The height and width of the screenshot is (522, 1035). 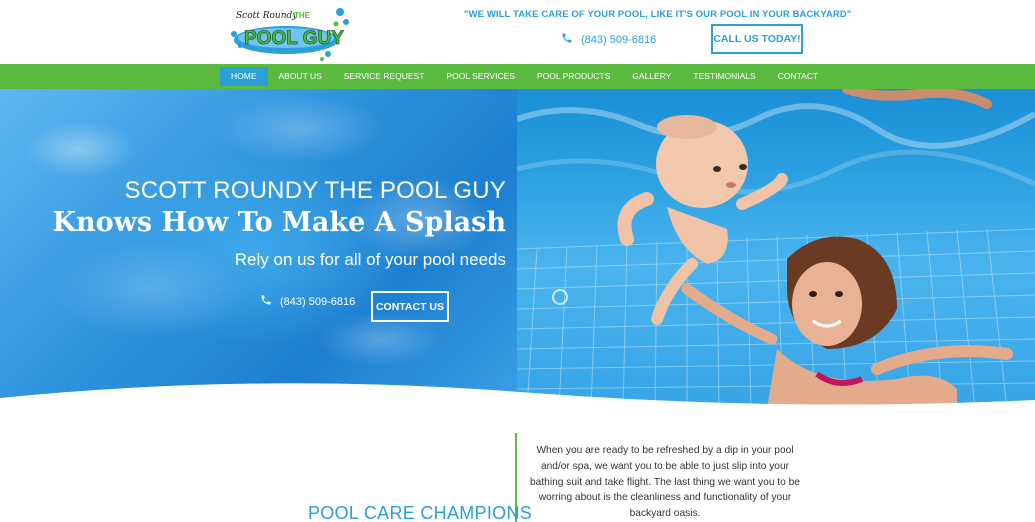 What do you see at coordinates (384, 76) in the screenshot?
I see `nav-item-service-request: SERVICE REQUEST` at bounding box center [384, 76].